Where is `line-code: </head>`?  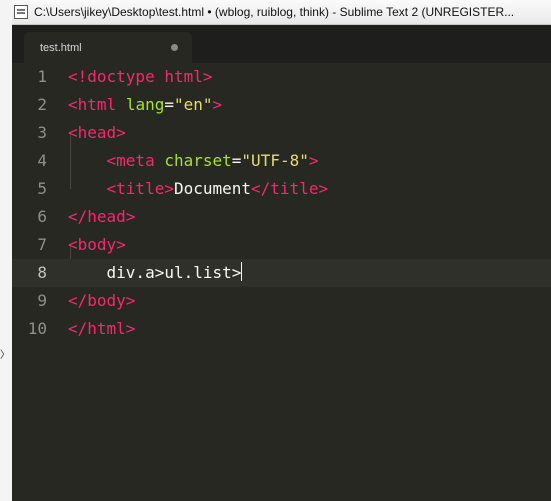
line-code: </head> is located at coordinates (101, 217).